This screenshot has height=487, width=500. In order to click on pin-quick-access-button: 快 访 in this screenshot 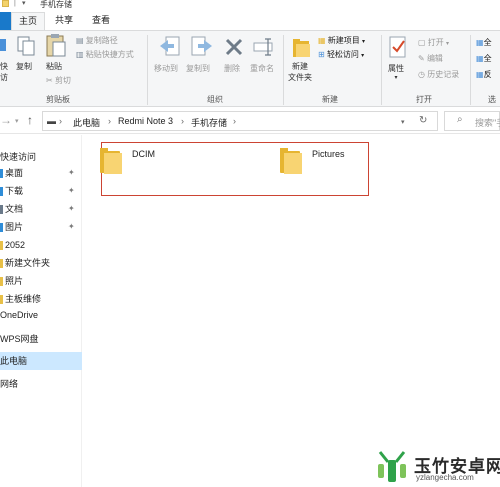, I will do `click(4, 72)`.